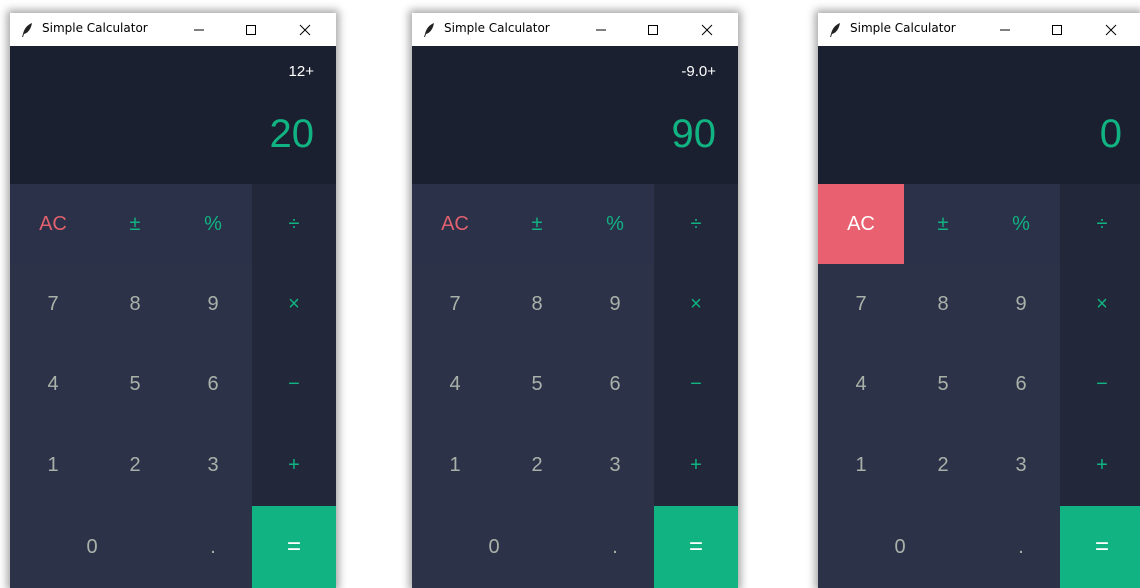 This screenshot has width=1140, height=588. I want to click on display: -9.0+ 90, so click(575, 115).